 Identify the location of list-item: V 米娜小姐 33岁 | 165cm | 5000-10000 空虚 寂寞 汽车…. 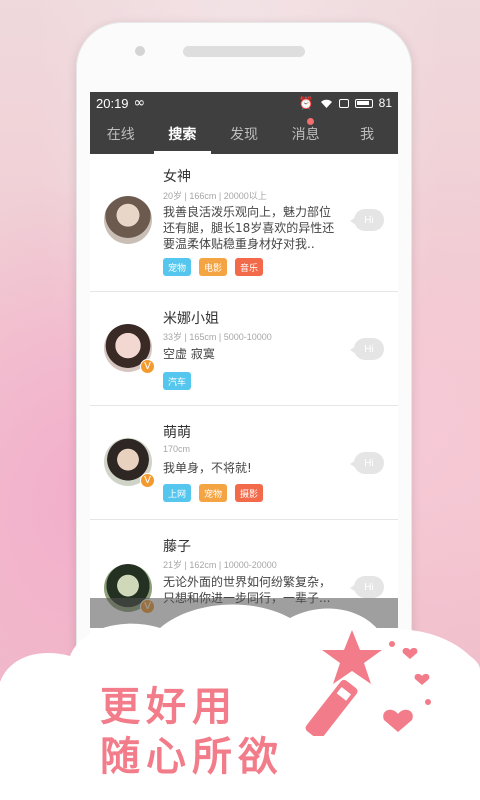
(244, 349).